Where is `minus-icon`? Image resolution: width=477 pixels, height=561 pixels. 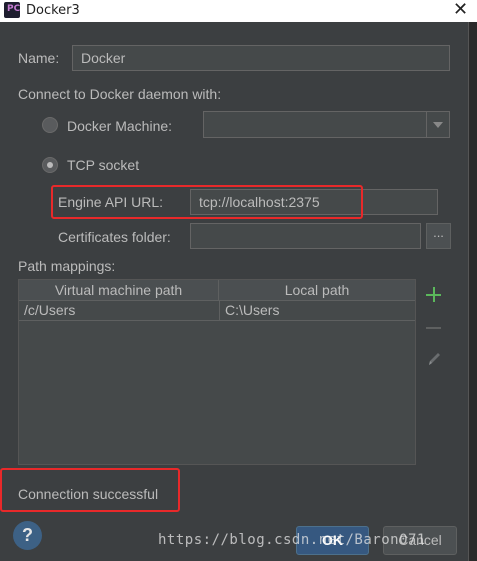 minus-icon is located at coordinates (433, 328).